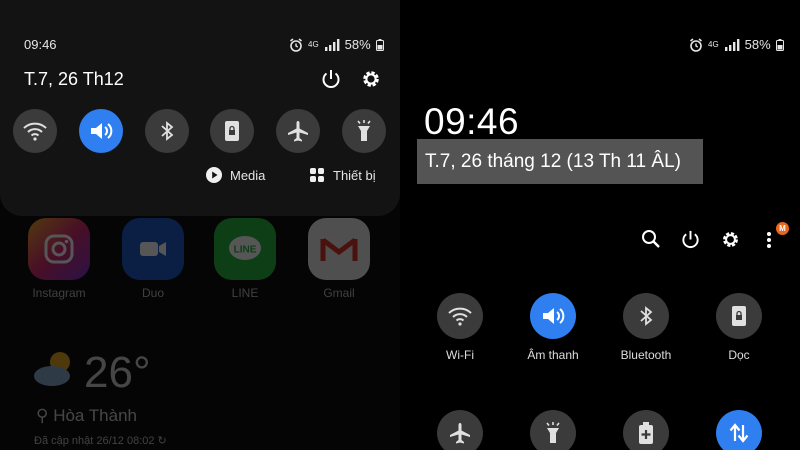 Image resolution: width=800 pixels, height=450 pixels. What do you see at coordinates (74, 79) in the screenshot?
I see `panel-date: T.7, 26 Th12` at bounding box center [74, 79].